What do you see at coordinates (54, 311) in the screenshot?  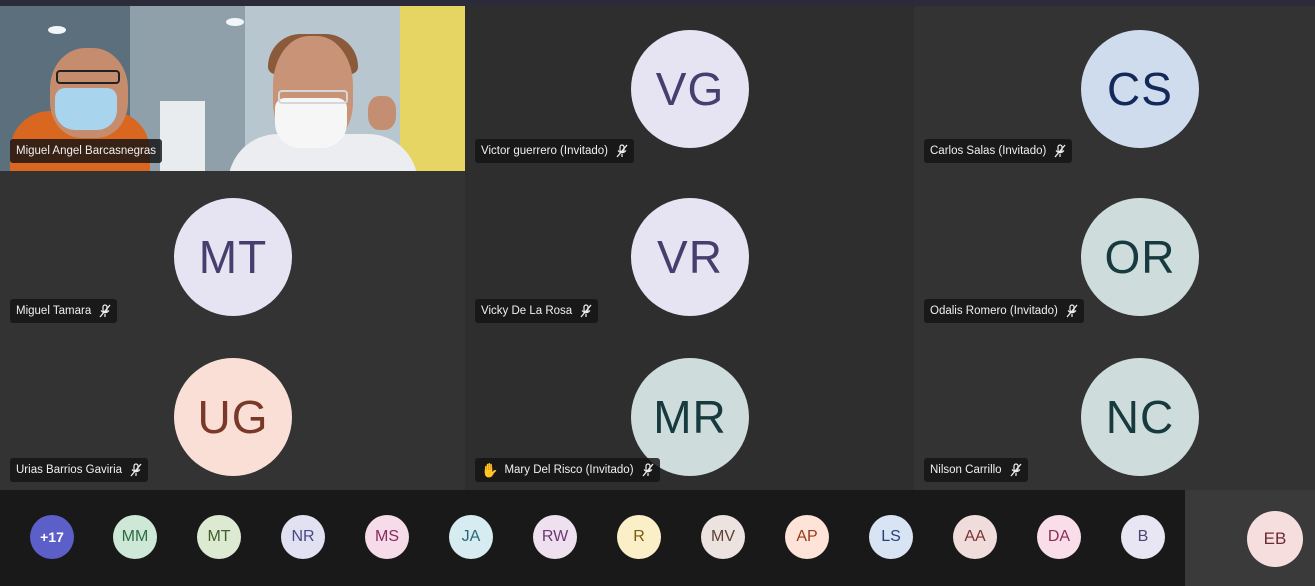 I see `participant-name: Miguel Tamara` at bounding box center [54, 311].